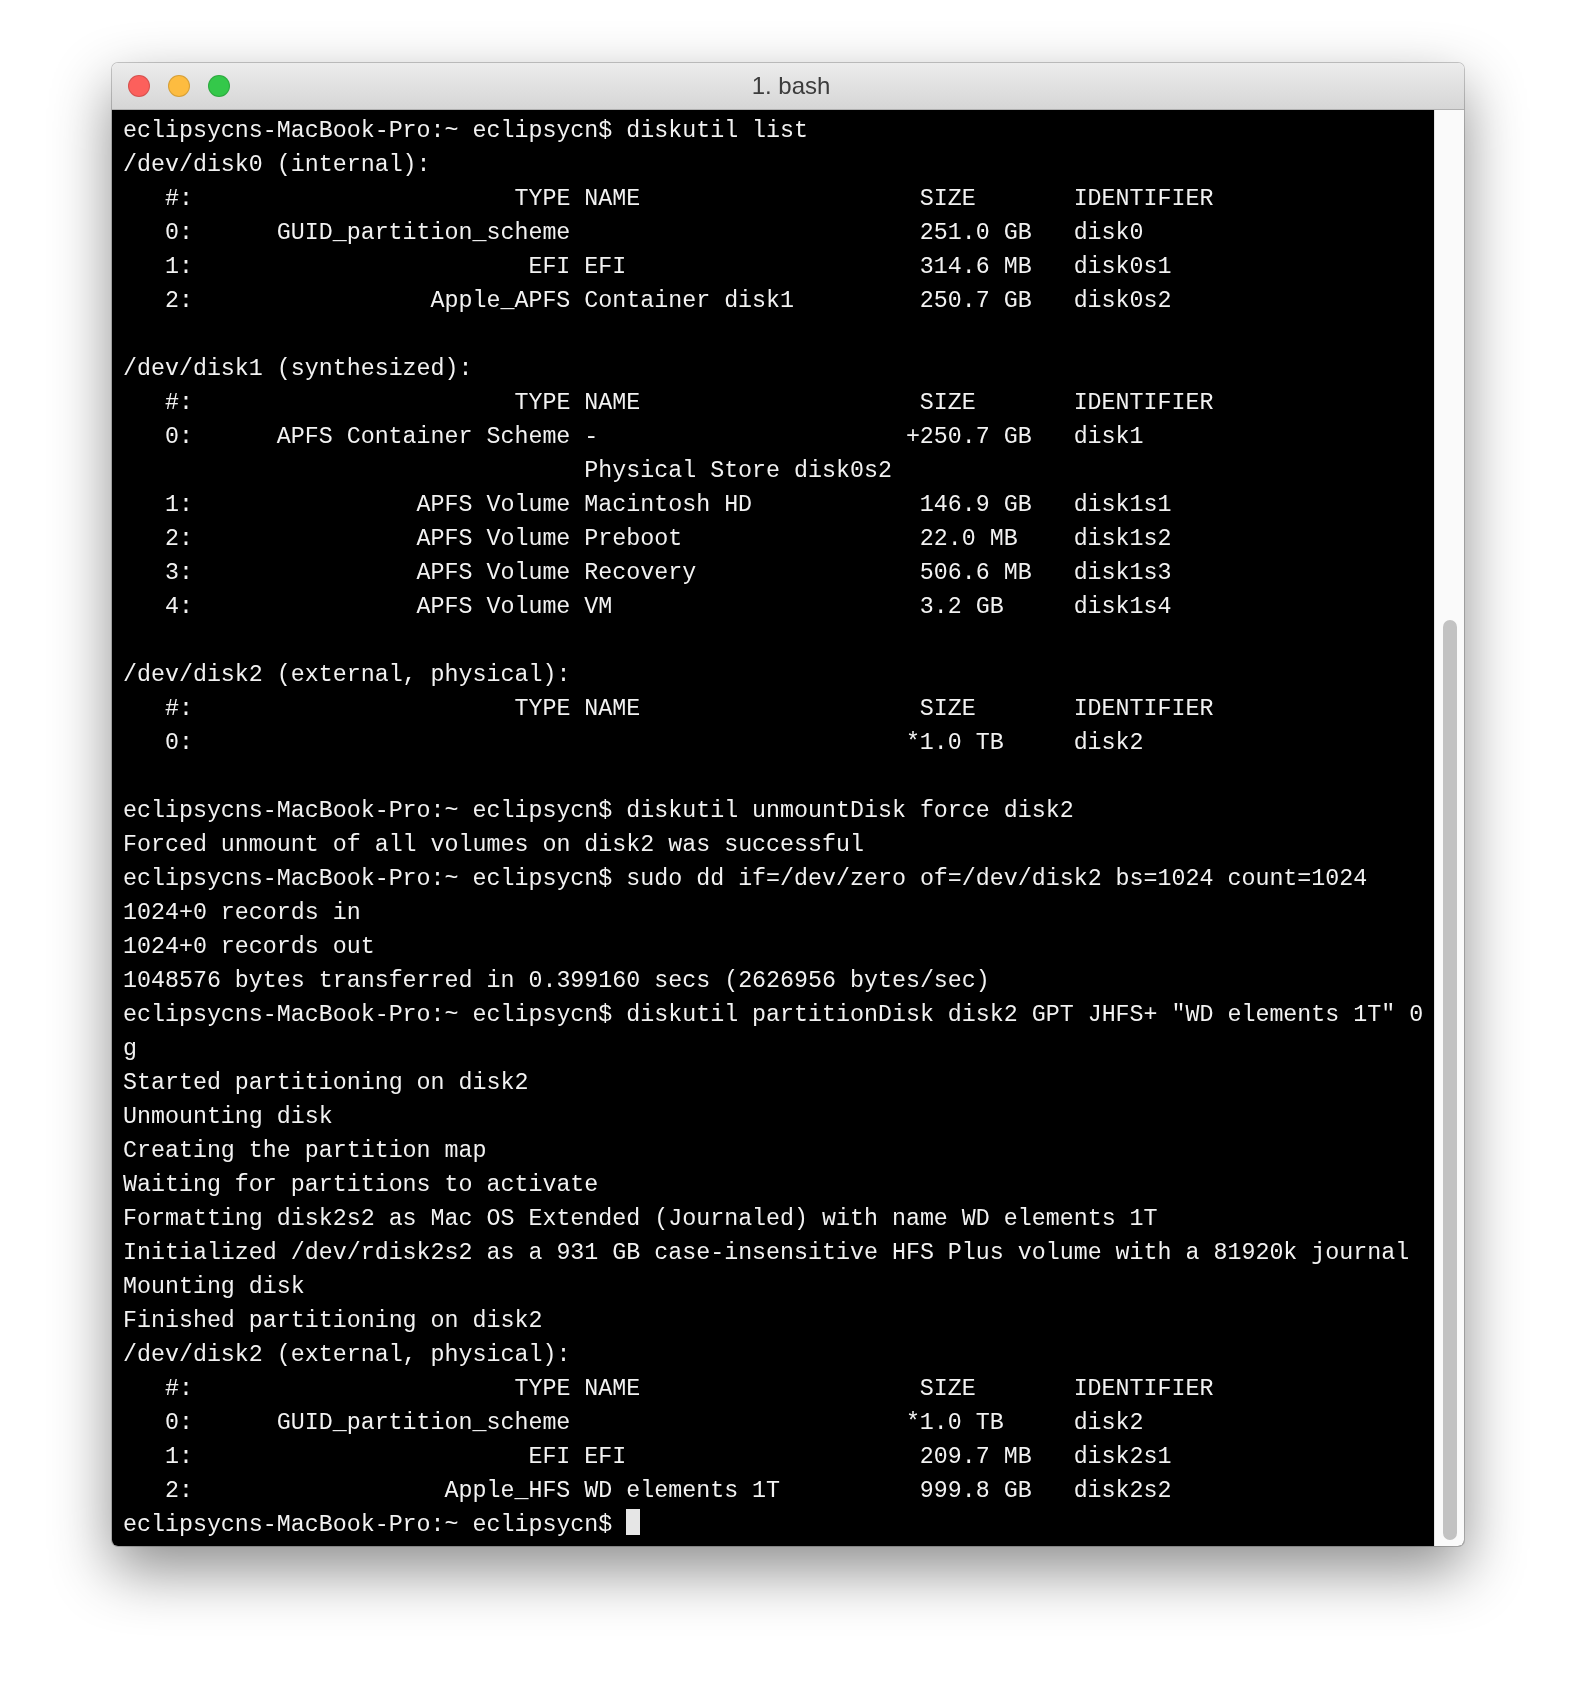  What do you see at coordinates (298, 369) in the screenshot?
I see `output-text: /dev/disk1 (synthesized):` at bounding box center [298, 369].